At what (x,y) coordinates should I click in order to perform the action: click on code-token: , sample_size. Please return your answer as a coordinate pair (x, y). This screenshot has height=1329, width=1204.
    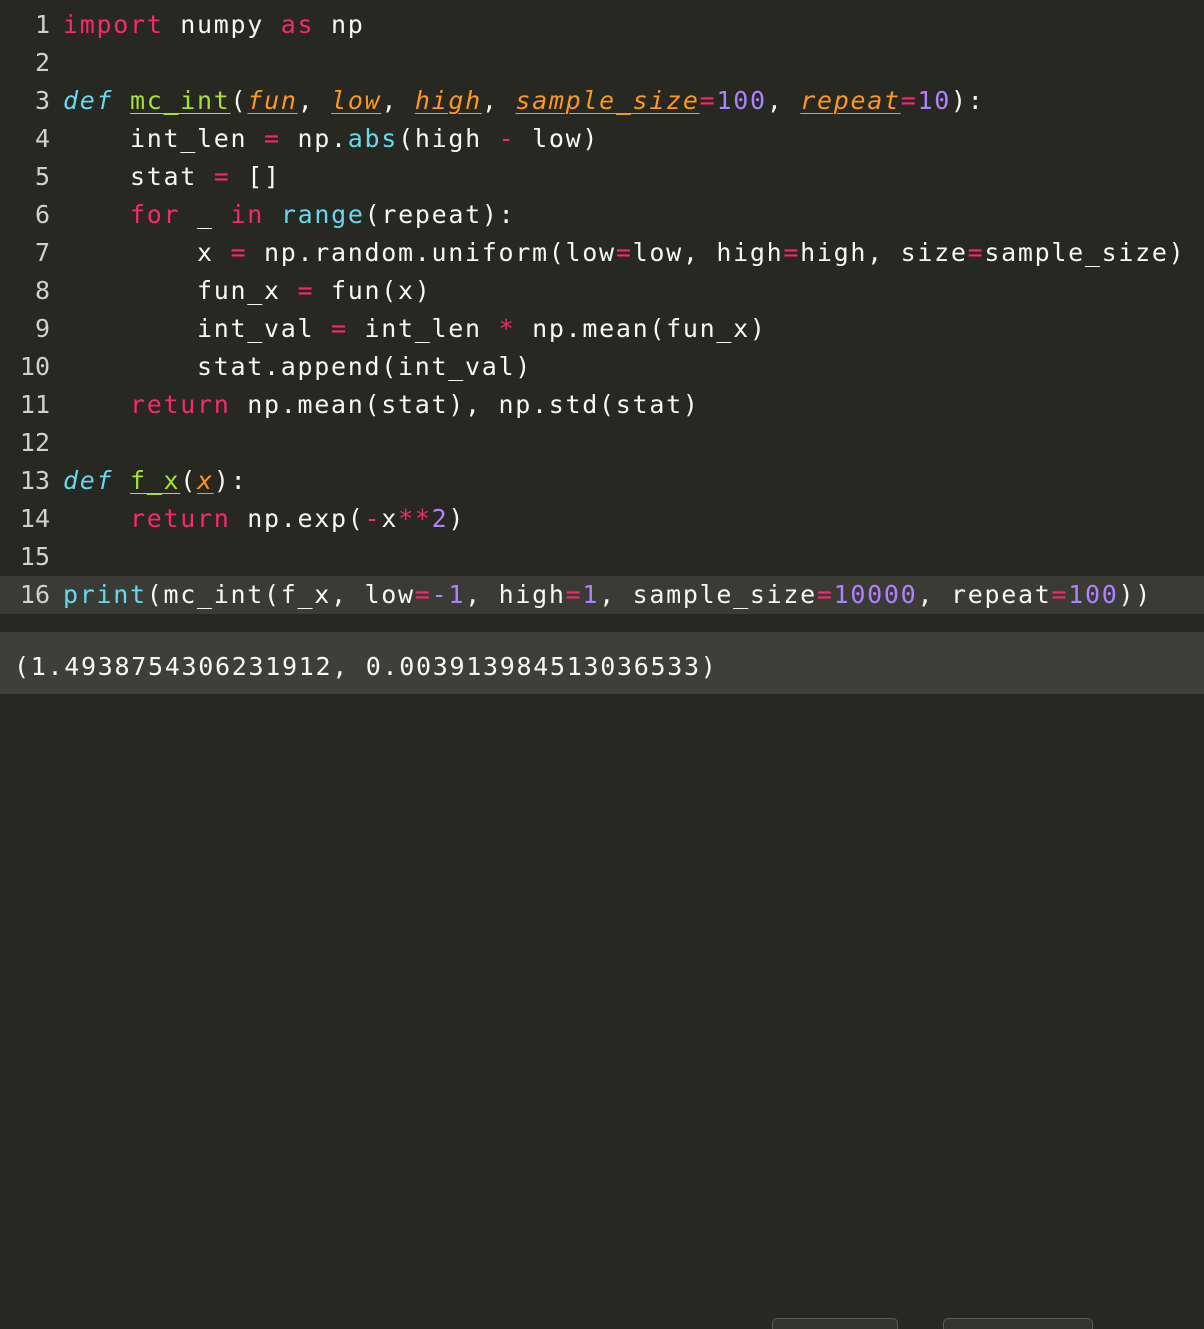
    Looking at the image, I should click on (708, 594).